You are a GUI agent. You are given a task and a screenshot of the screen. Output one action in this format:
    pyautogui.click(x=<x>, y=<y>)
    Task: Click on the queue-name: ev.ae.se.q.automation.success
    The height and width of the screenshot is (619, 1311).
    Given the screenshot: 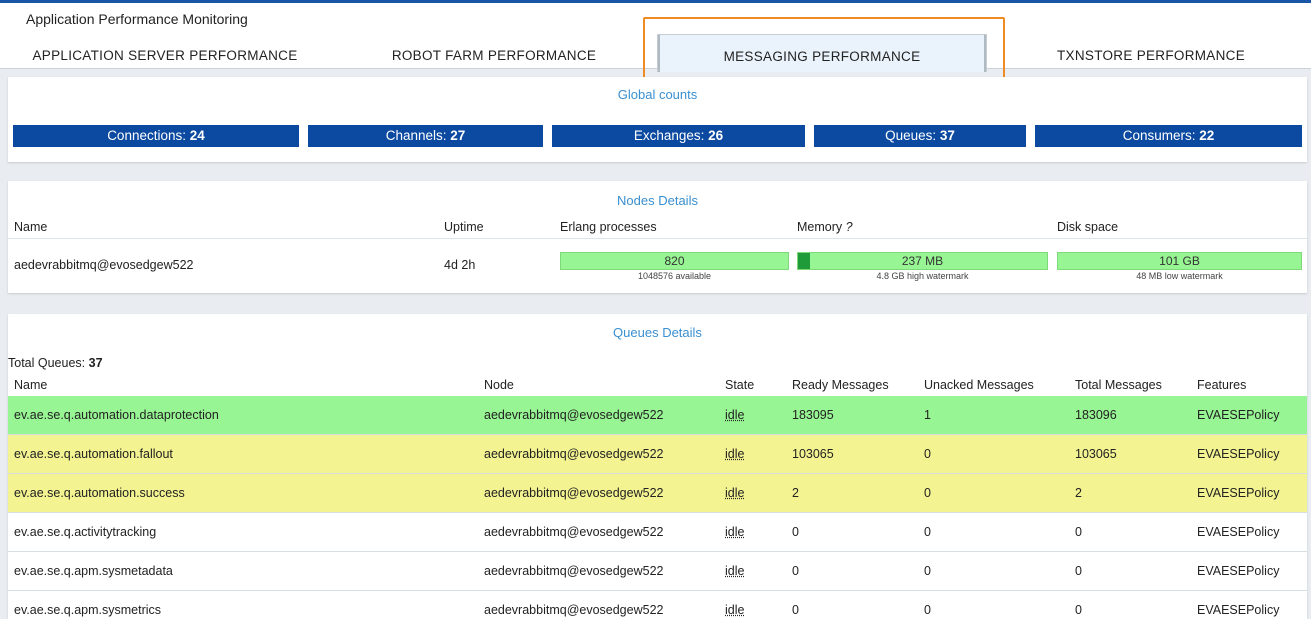 What is the action you would take?
    pyautogui.click(x=99, y=493)
    